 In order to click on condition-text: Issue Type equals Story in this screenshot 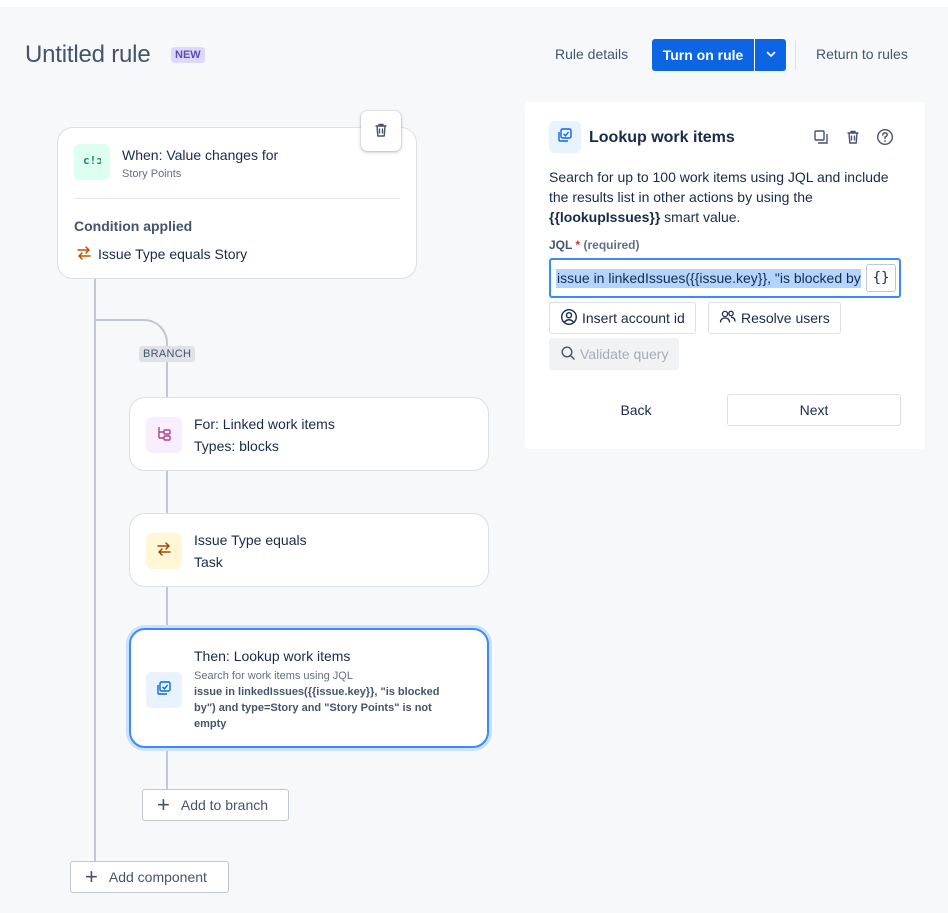, I will do `click(173, 254)`.